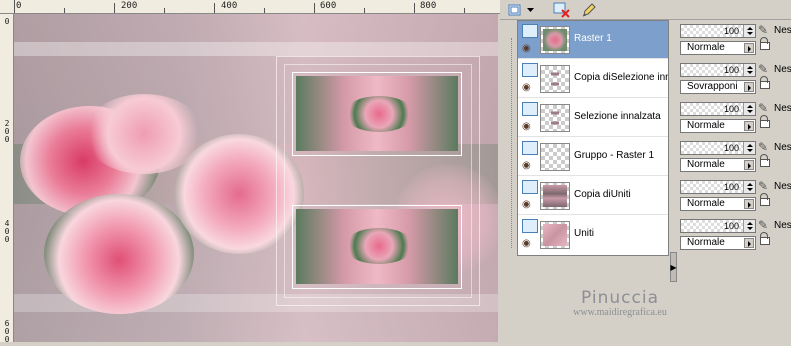 The height and width of the screenshot is (346, 791). What do you see at coordinates (562, 10) in the screenshot?
I see `delete-layer-icon` at bounding box center [562, 10].